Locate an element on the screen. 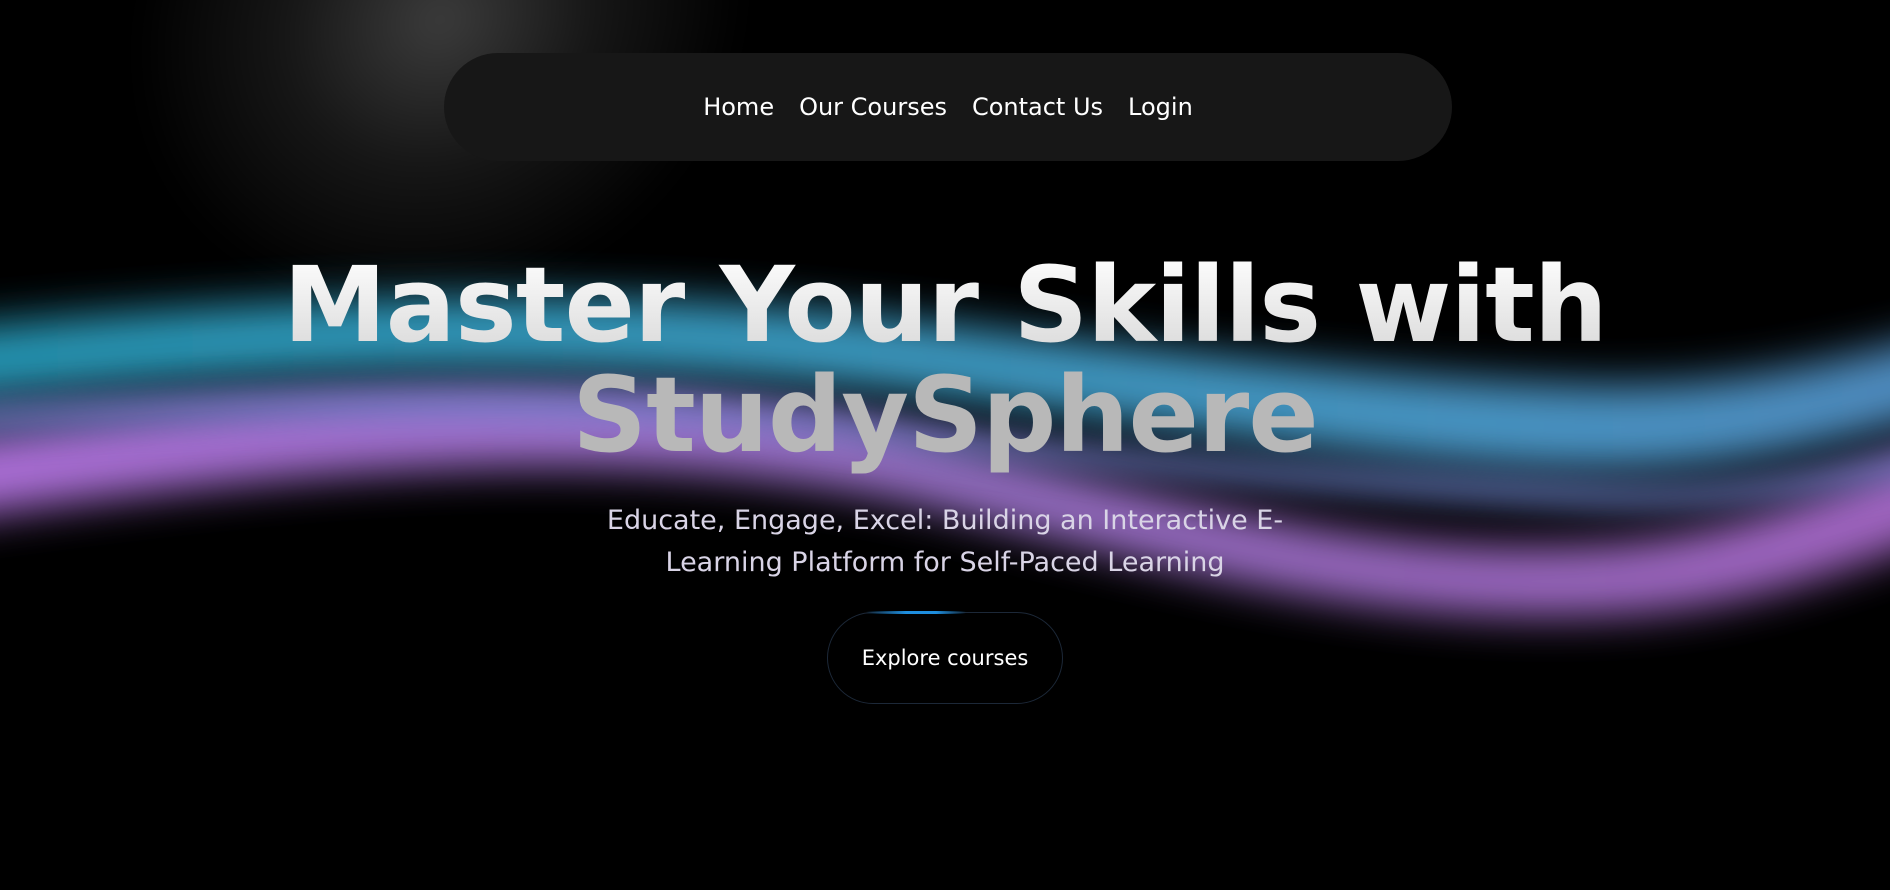 This screenshot has width=1890, height=890. nav-our-courses-link: Our Courses is located at coordinates (873, 107).